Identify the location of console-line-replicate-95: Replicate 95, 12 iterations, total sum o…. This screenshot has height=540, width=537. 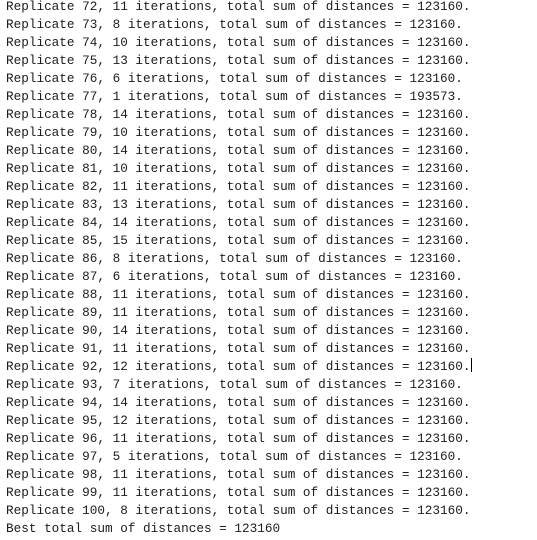
(238, 420).